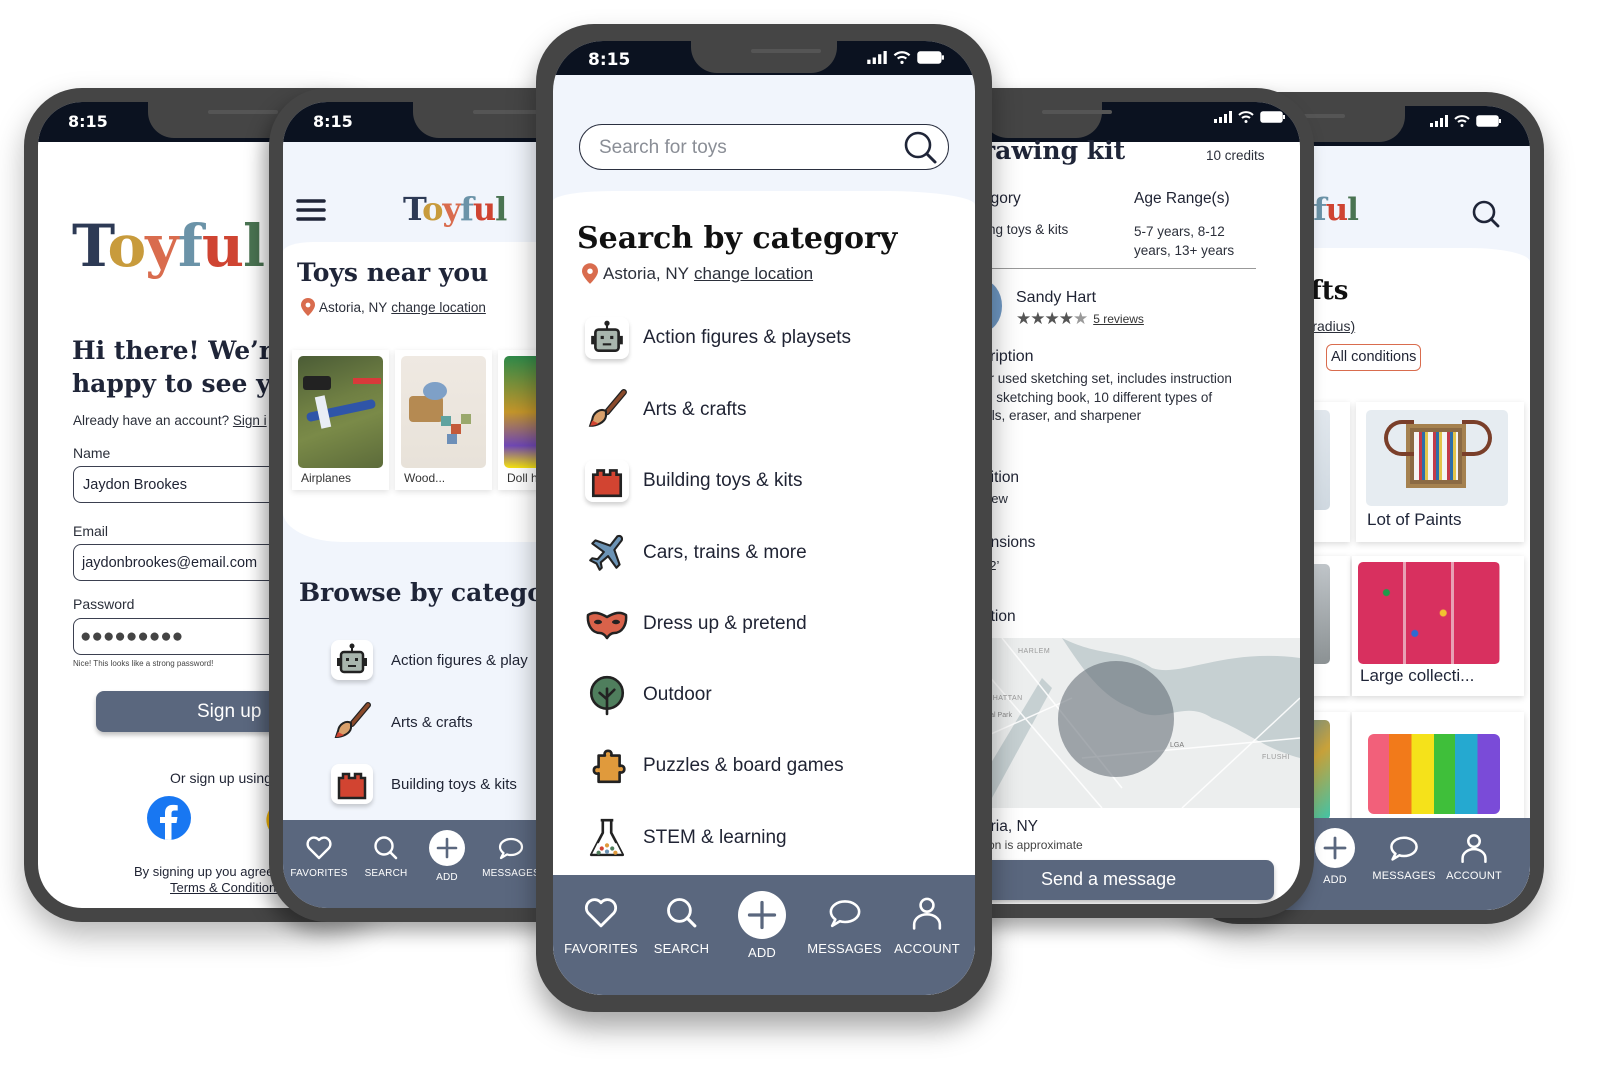  What do you see at coordinates (696, 624) in the screenshot?
I see `category-item: Dress up & pretend` at bounding box center [696, 624].